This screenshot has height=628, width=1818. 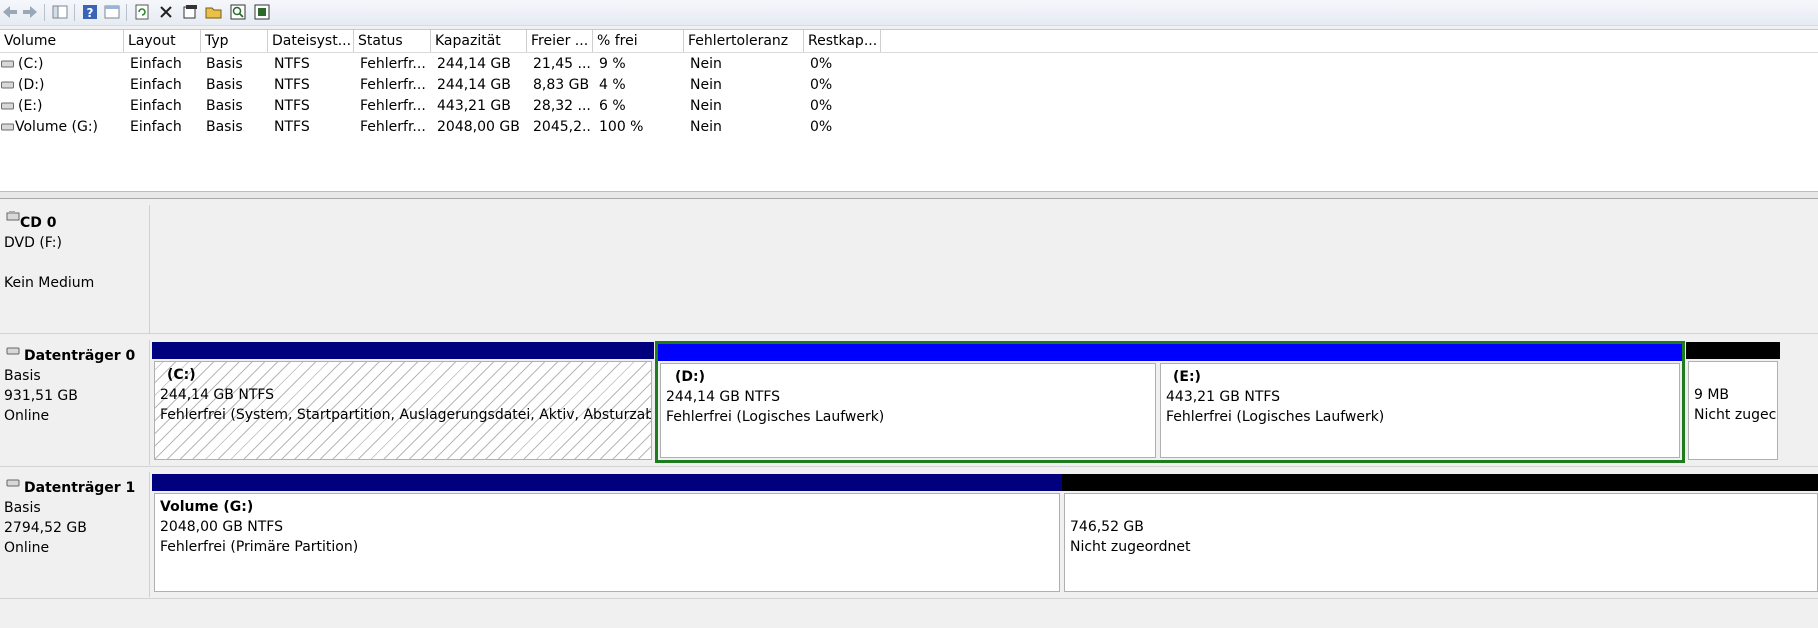 What do you see at coordinates (221, 527) in the screenshot?
I see `partition-size: 2048,00 GB NTFS` at bounding box center [221, 527].